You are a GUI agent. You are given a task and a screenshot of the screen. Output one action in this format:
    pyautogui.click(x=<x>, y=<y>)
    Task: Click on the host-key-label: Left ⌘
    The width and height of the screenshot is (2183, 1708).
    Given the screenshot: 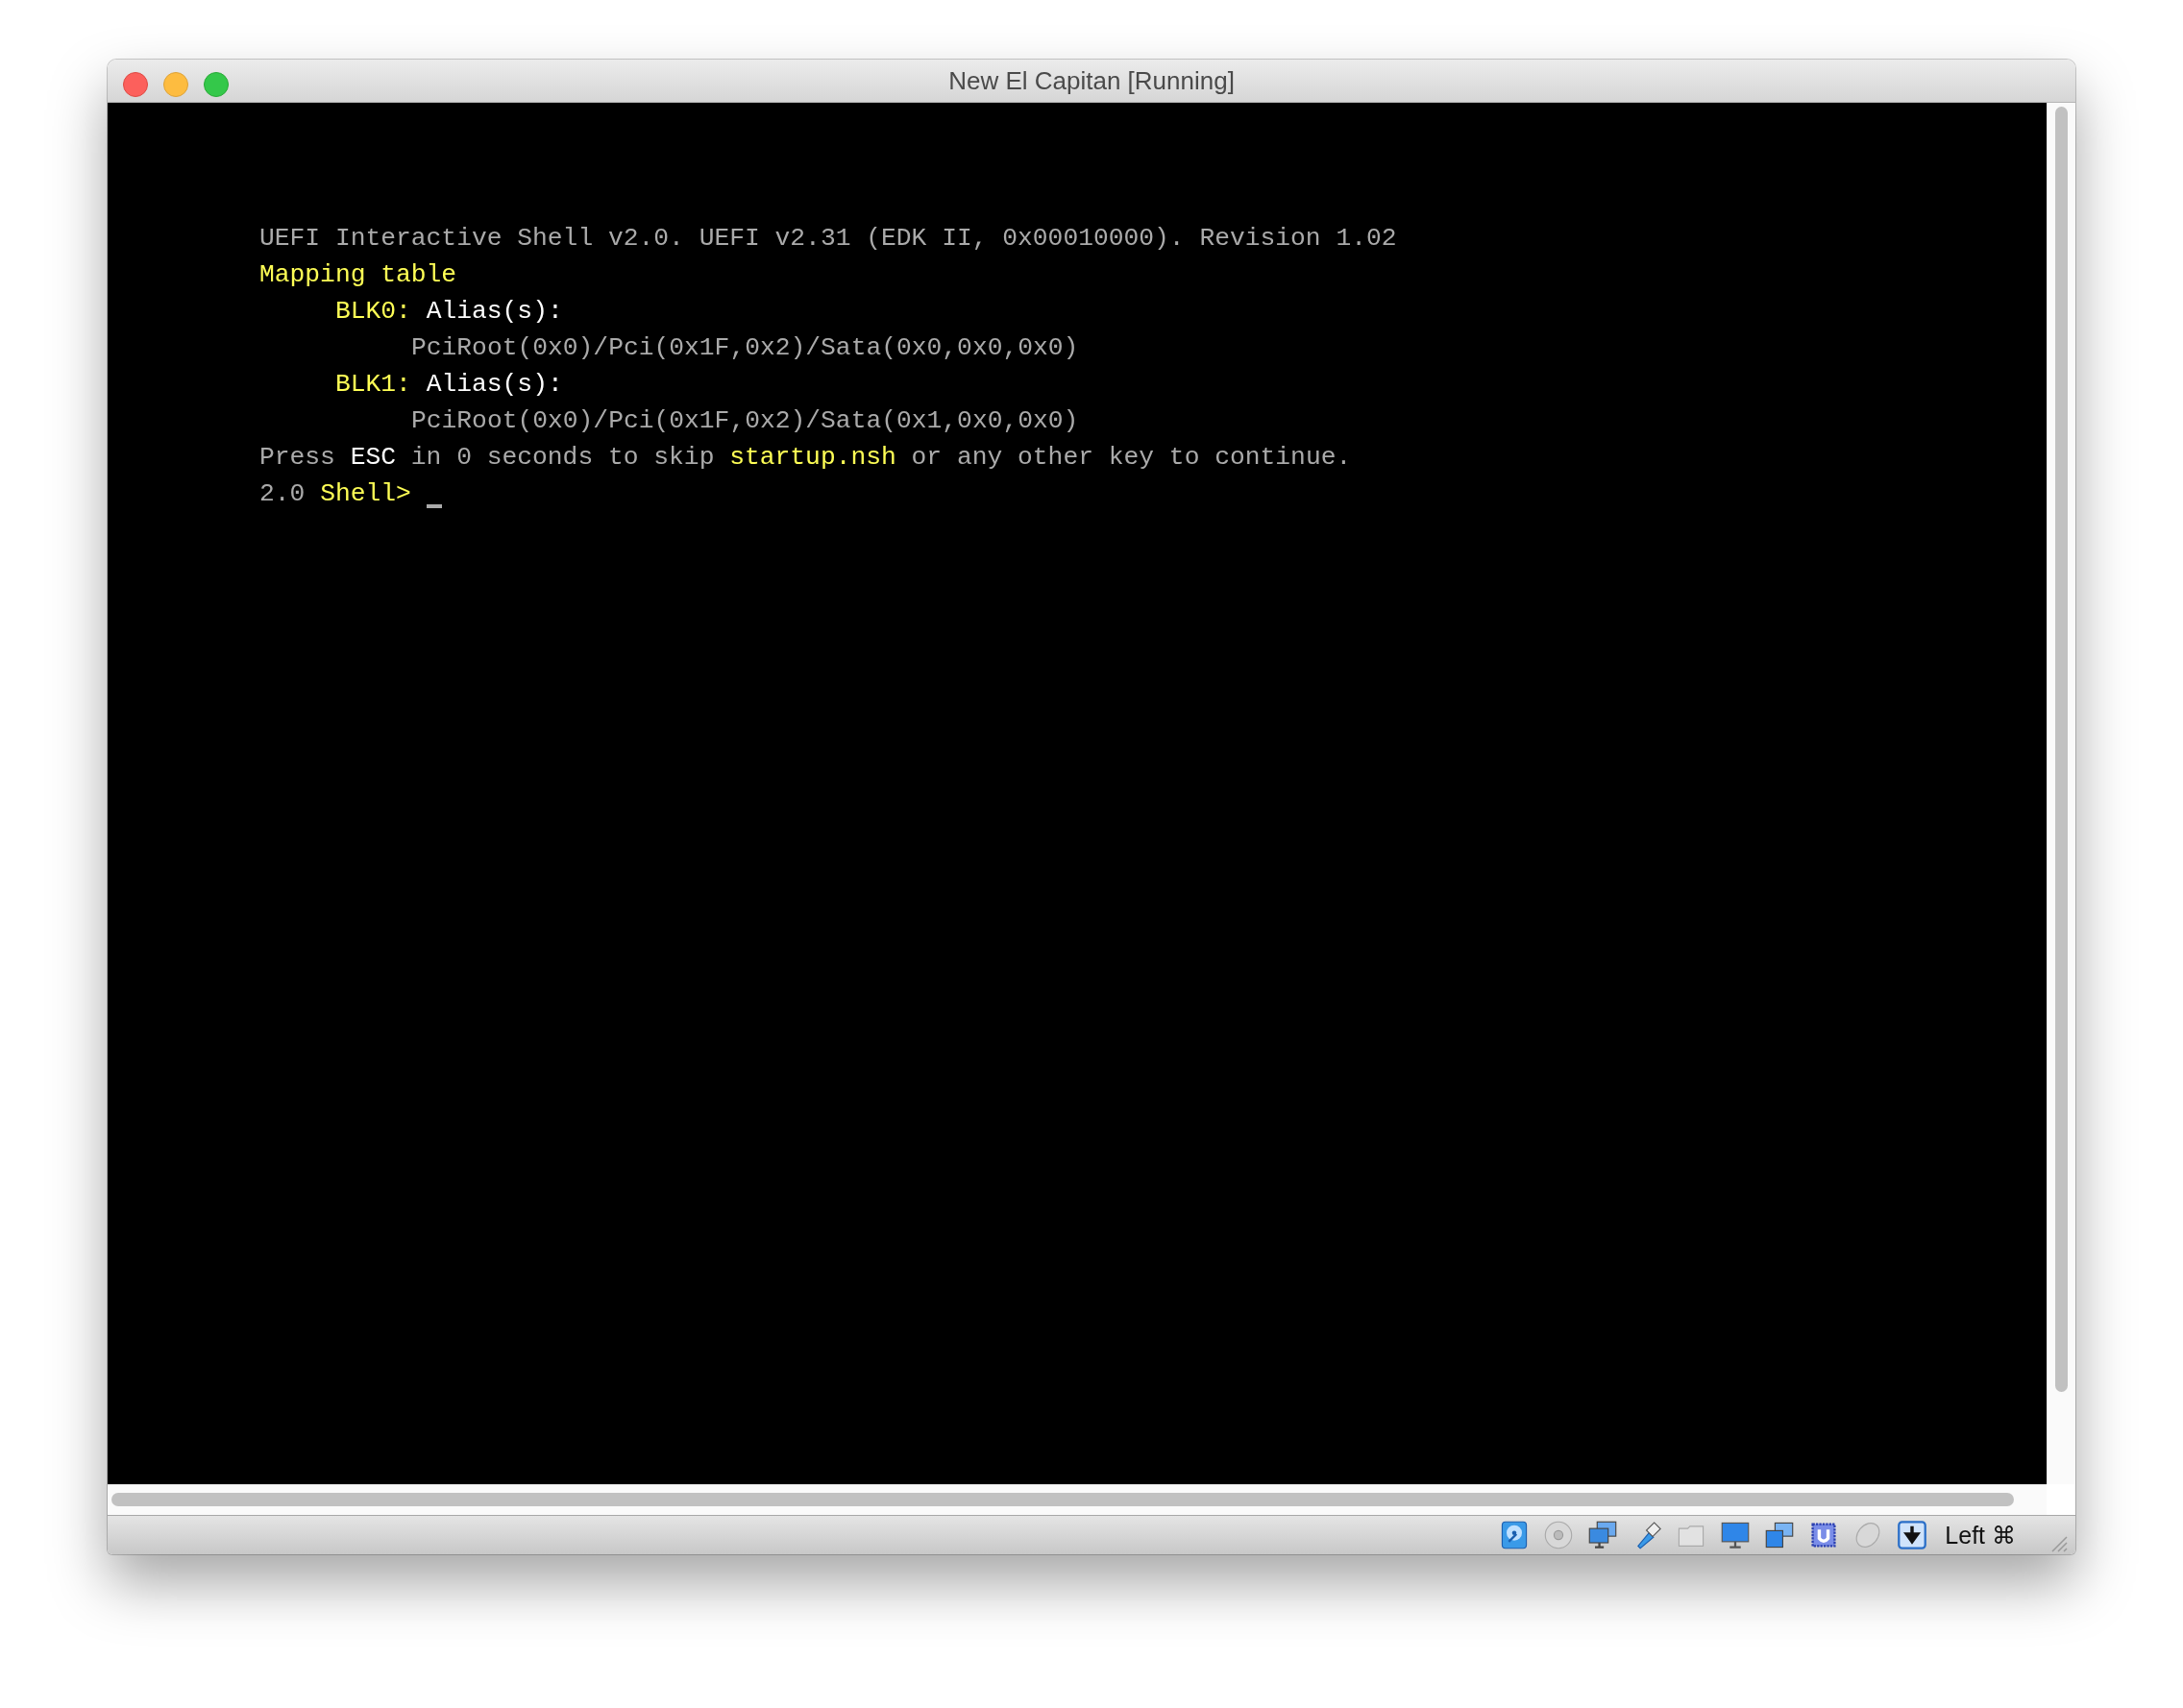 What is the action you would take?
    pyautogui.click(x=1981, y=1535)
    